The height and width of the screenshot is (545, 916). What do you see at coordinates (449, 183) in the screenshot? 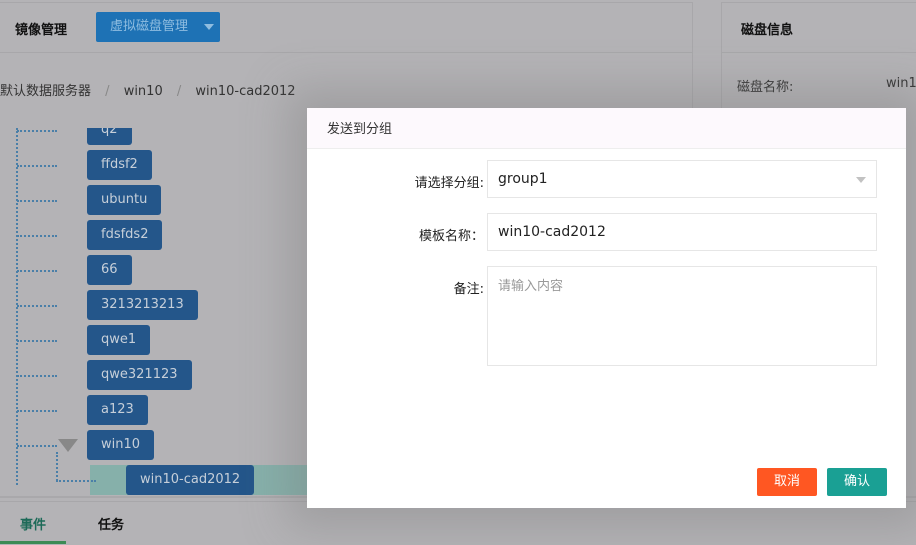
I see `group-label: 请选择分组:` at bounding box center [449, 183].